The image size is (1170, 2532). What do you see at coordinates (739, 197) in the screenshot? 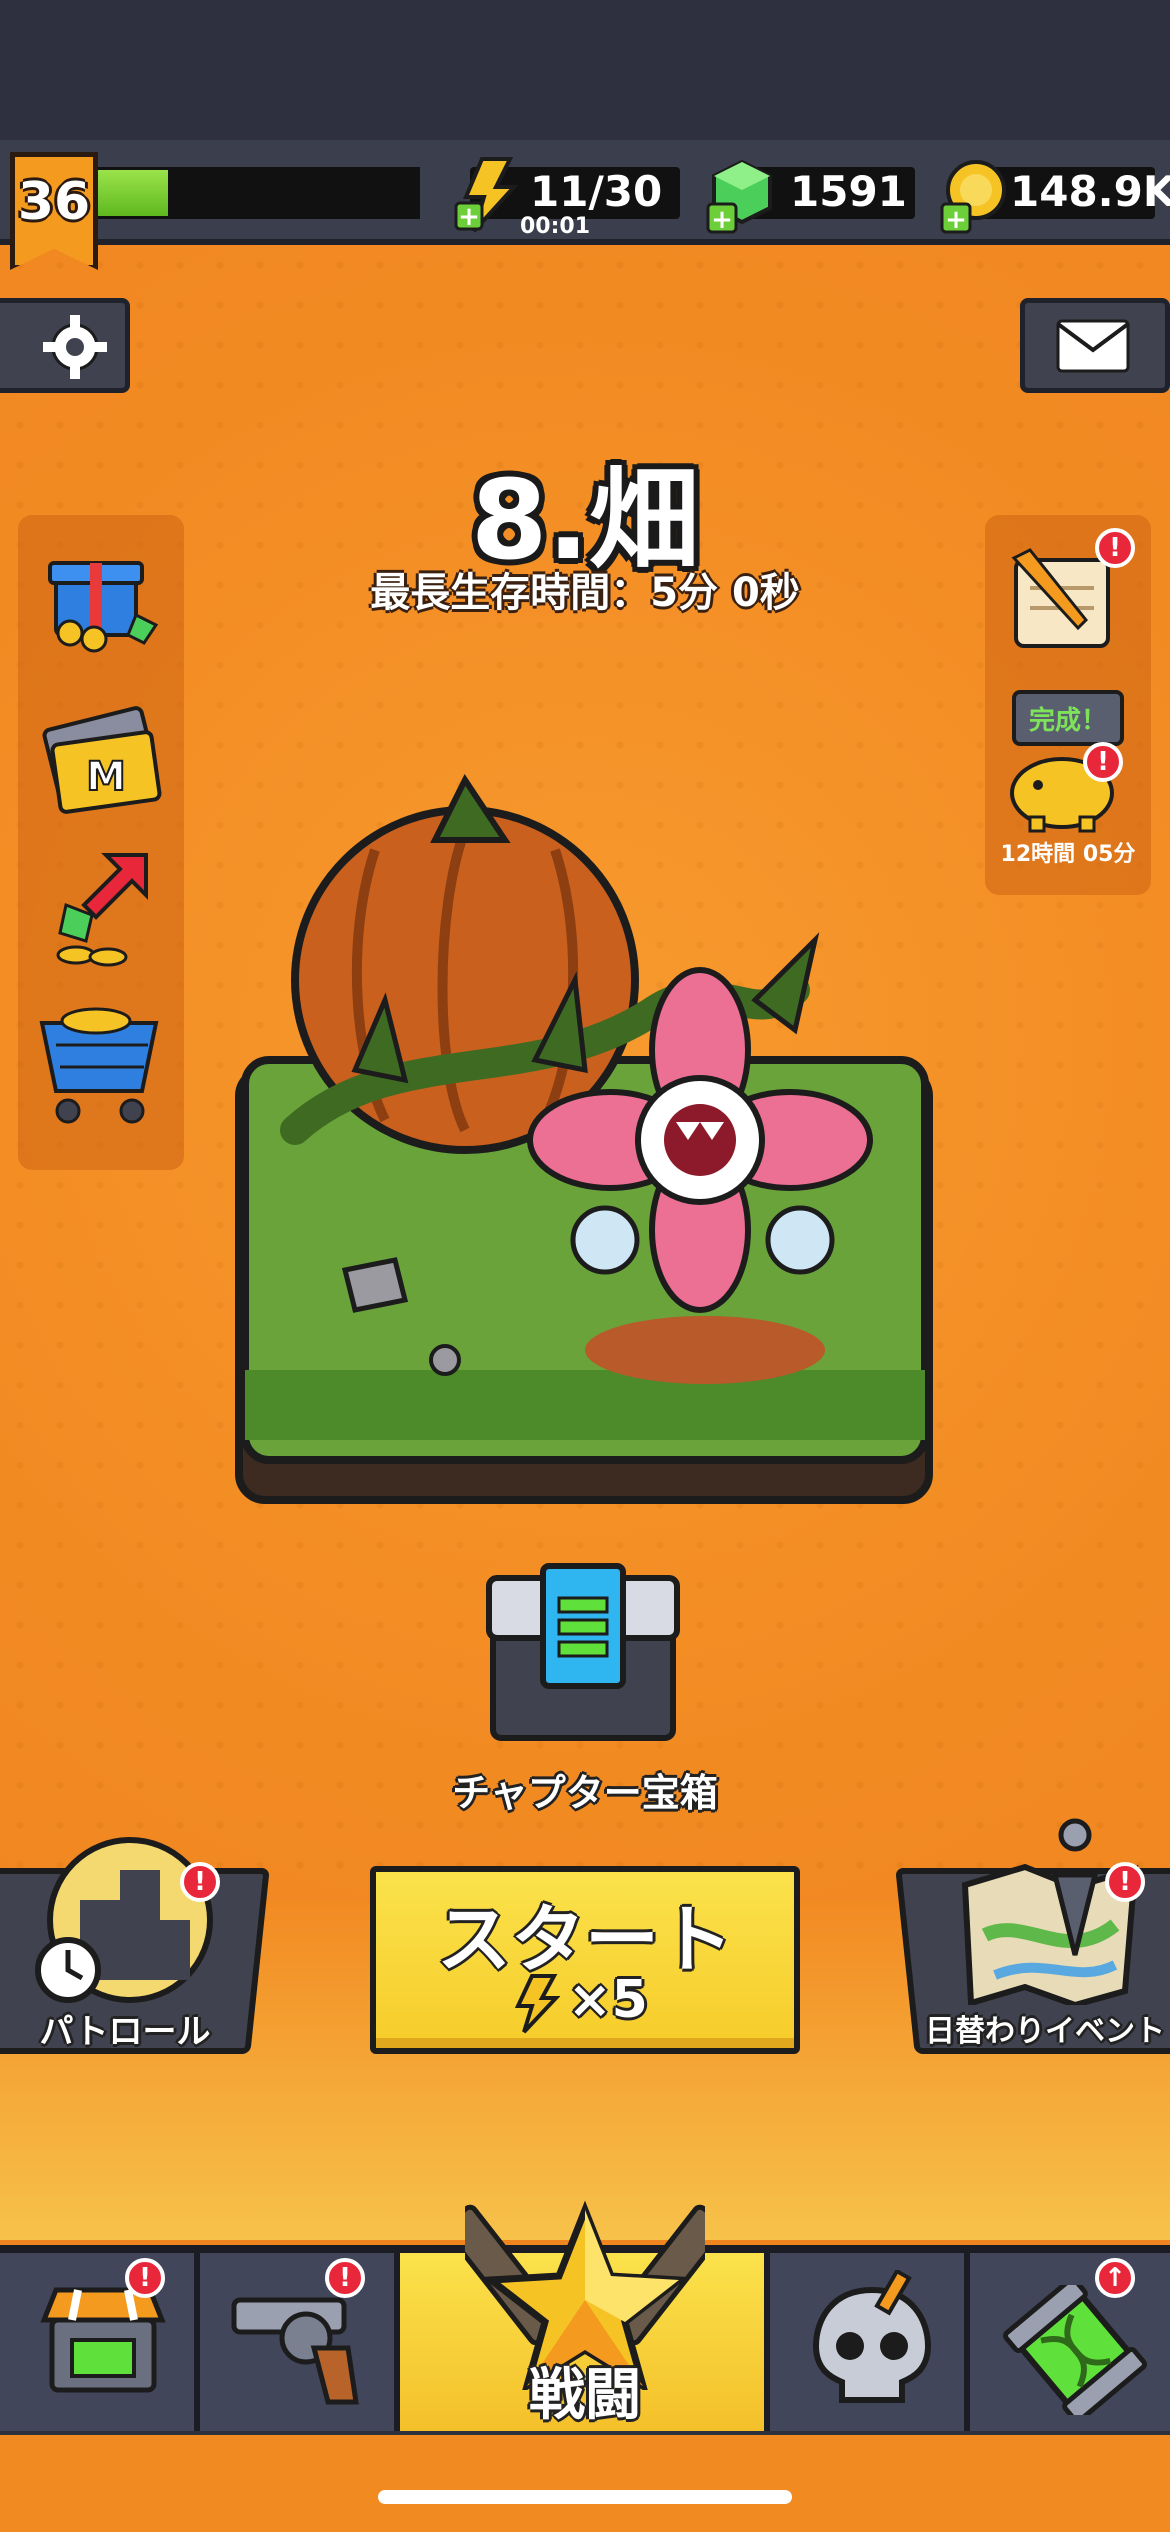
I see `gem-icon: +` at bounding box center [739, 197].